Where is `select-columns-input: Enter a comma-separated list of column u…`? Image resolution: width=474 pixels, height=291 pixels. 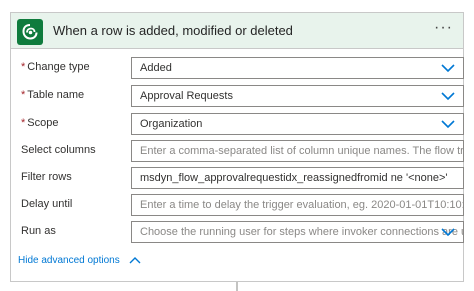 select-columns-input: Enter a comma-separated list of column u… is located at coordinates (297, 151).